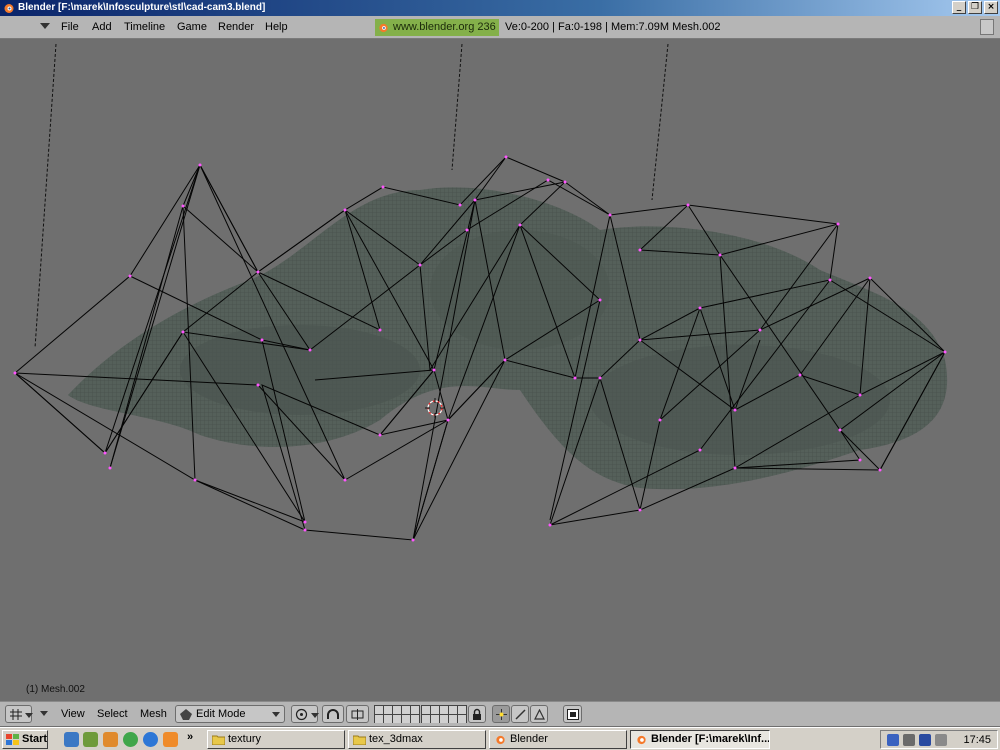  What do you see at coordinates (236, 27) in the screenshot?
I see `menu-render: Render` at bounding box center [236, 27].